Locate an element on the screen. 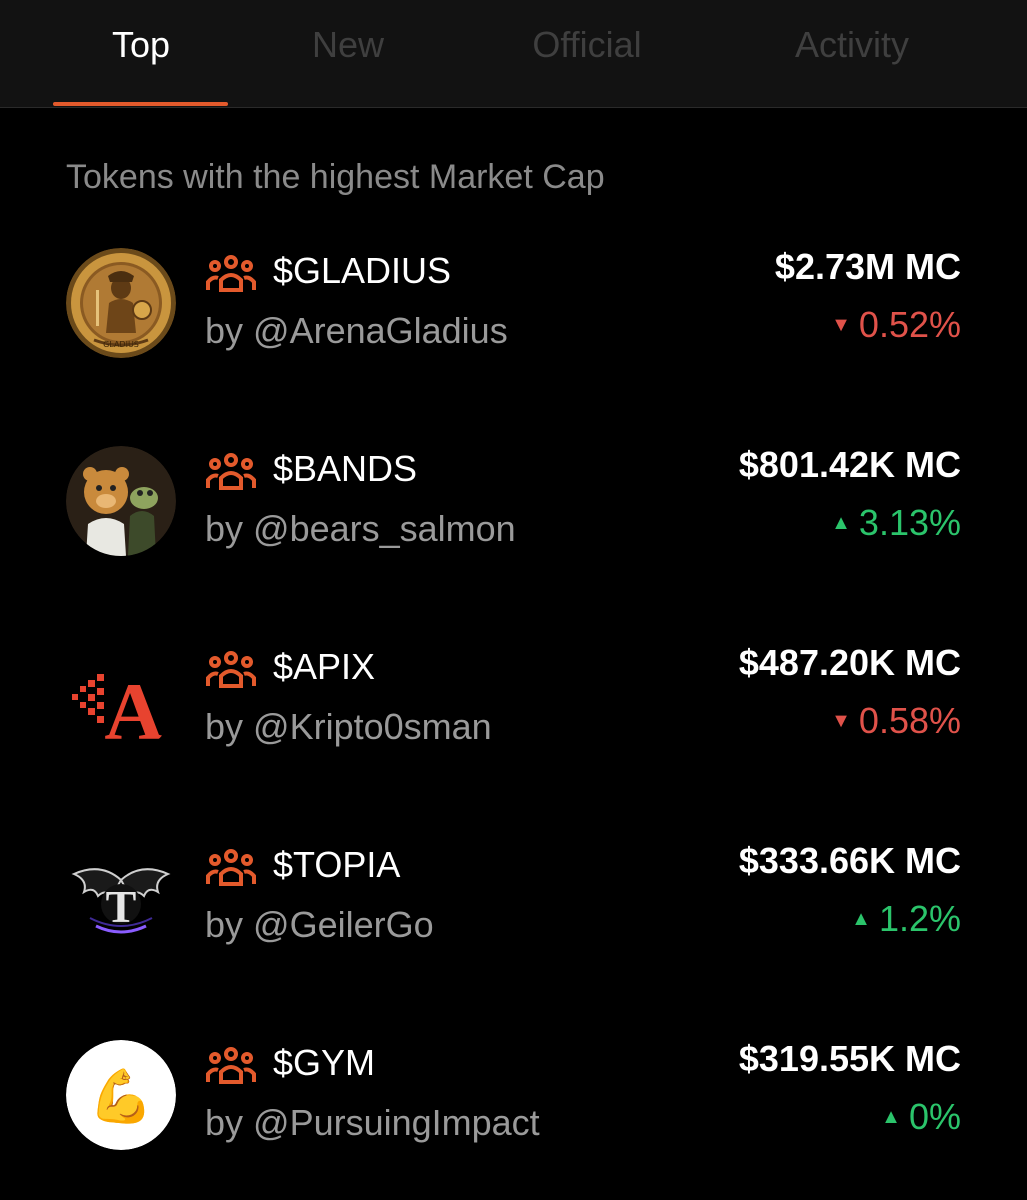 The image size is (1027, 1200). token-creator: by @ArenaGladius is located at coordinates (356, 331).